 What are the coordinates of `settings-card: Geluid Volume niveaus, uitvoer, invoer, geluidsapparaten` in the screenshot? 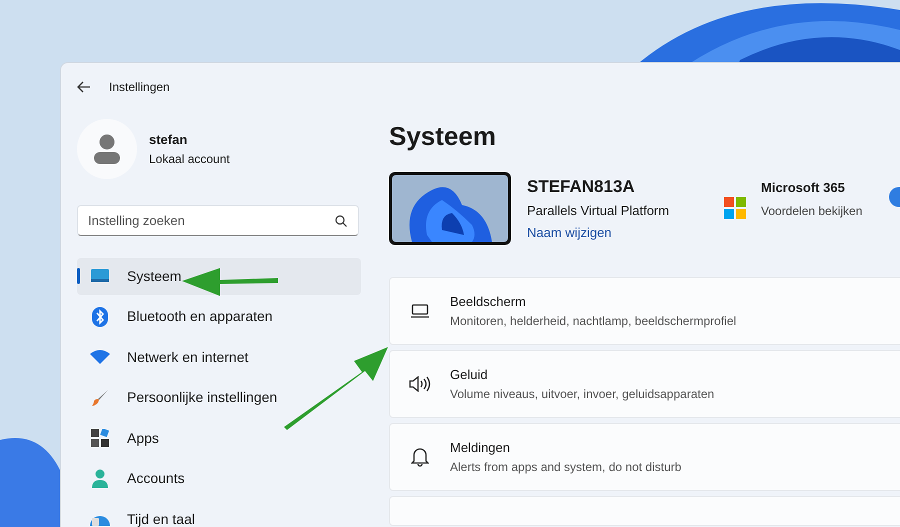 It's located at (644, 384).